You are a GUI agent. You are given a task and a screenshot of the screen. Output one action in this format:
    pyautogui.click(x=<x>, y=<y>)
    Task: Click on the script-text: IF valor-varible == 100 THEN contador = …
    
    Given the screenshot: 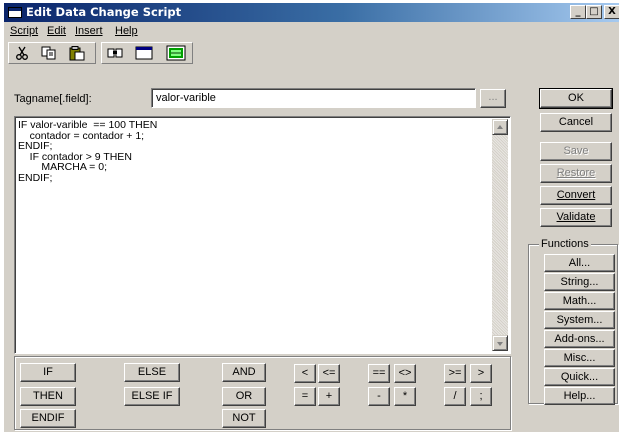 What is the action you would take?
    pyautogui.click(x=87, y=151)
    